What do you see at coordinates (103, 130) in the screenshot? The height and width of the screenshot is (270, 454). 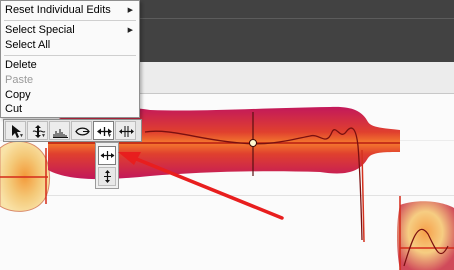 I see `tool-button-time: ▼` at bounding box center [103, 130].